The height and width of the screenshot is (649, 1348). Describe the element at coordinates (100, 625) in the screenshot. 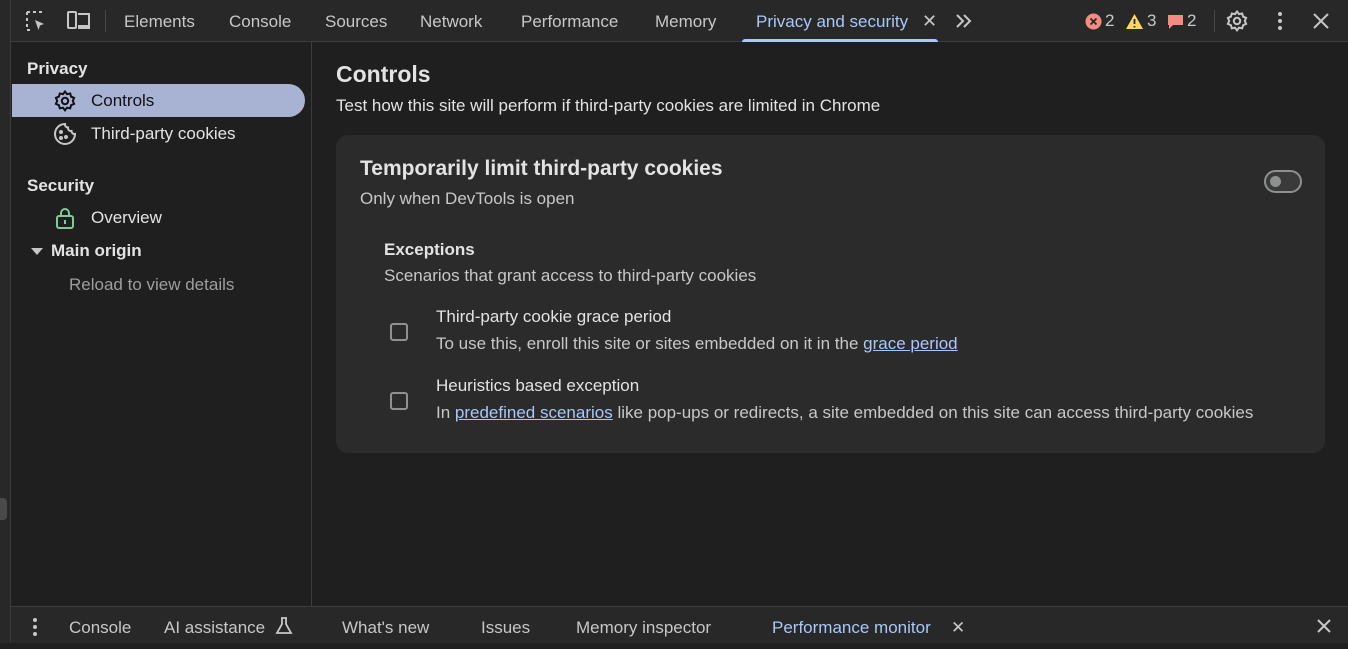

I see `drawer-tab-console: Console` at that location.